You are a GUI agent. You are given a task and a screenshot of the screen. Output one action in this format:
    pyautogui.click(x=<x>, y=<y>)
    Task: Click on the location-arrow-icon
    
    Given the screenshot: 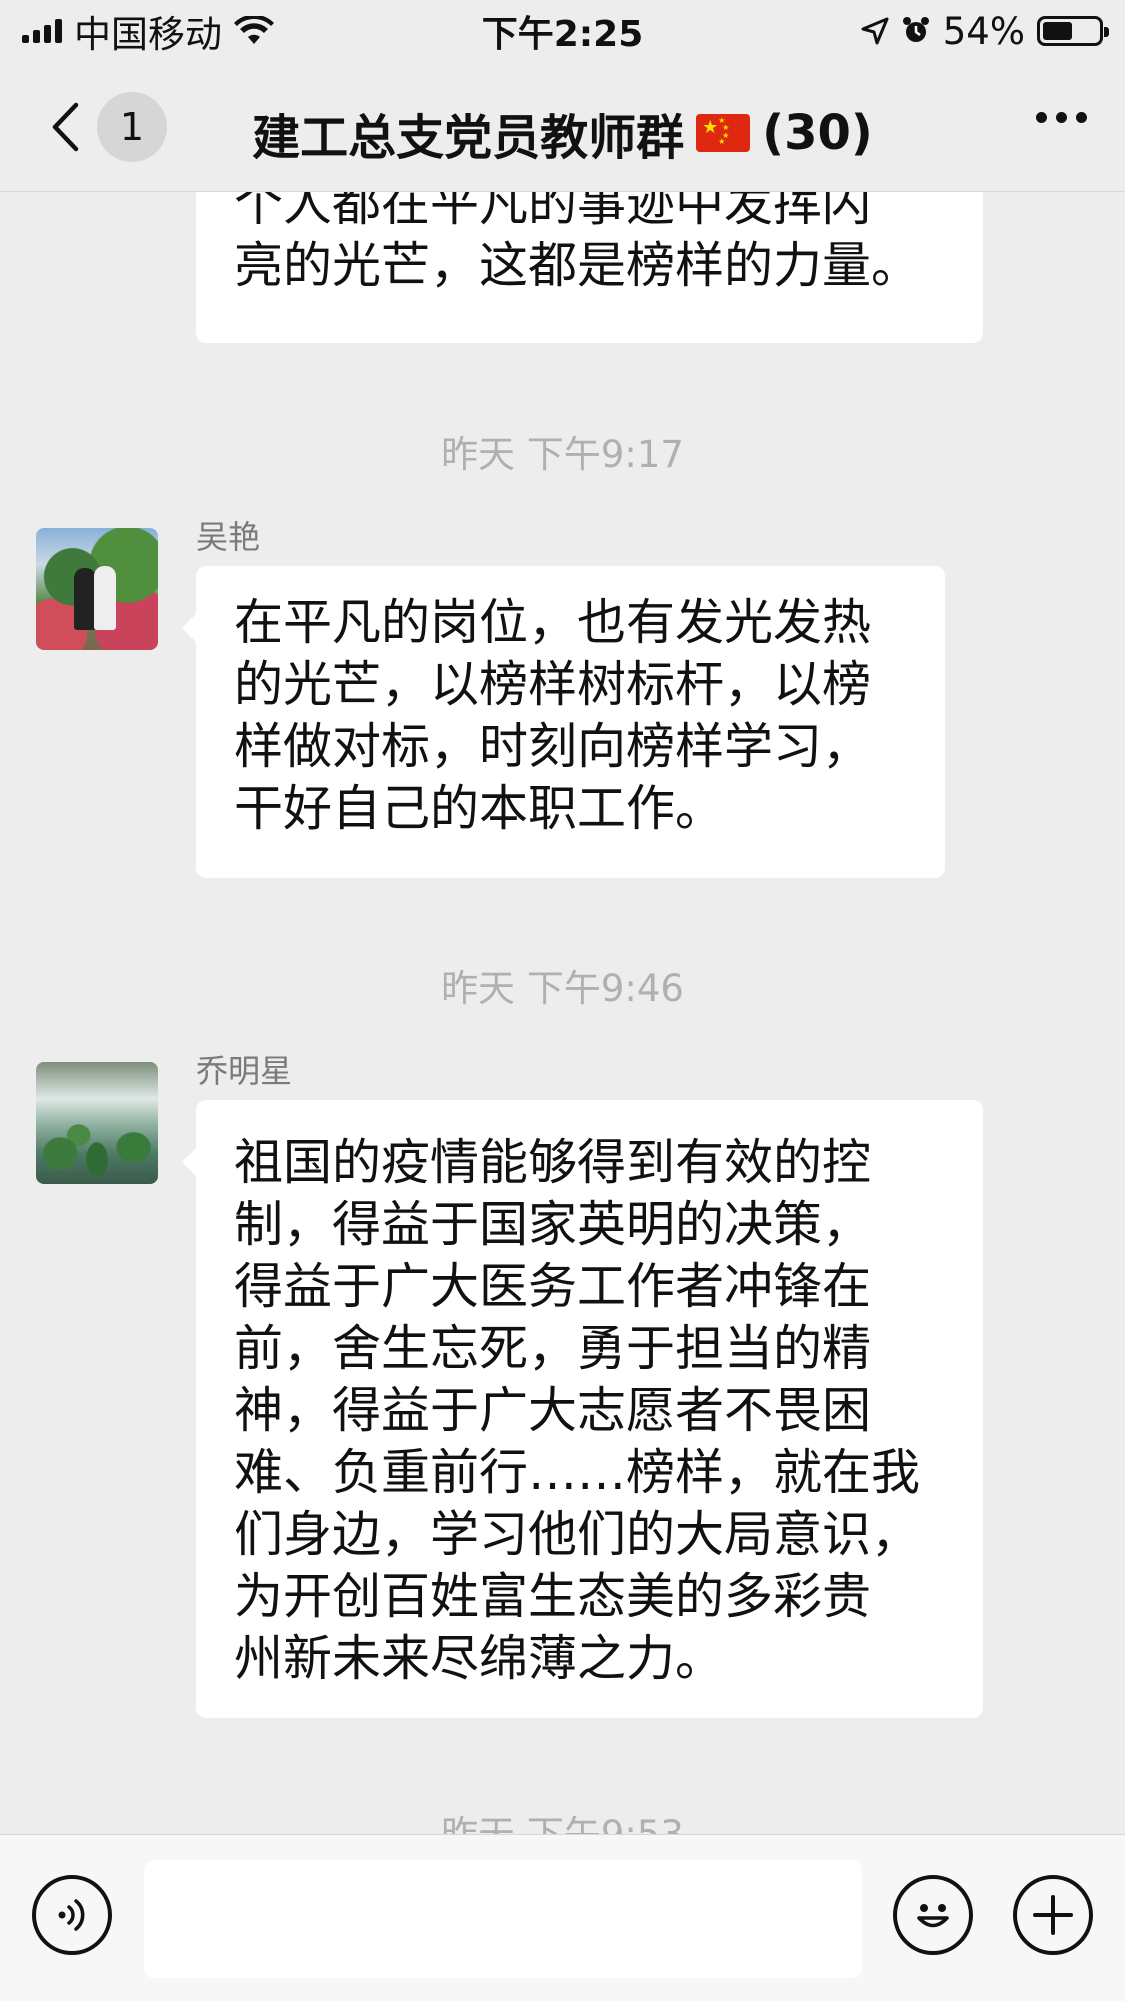 What is the action you would take?
    pyautogui.click(x=875, y=31)
    